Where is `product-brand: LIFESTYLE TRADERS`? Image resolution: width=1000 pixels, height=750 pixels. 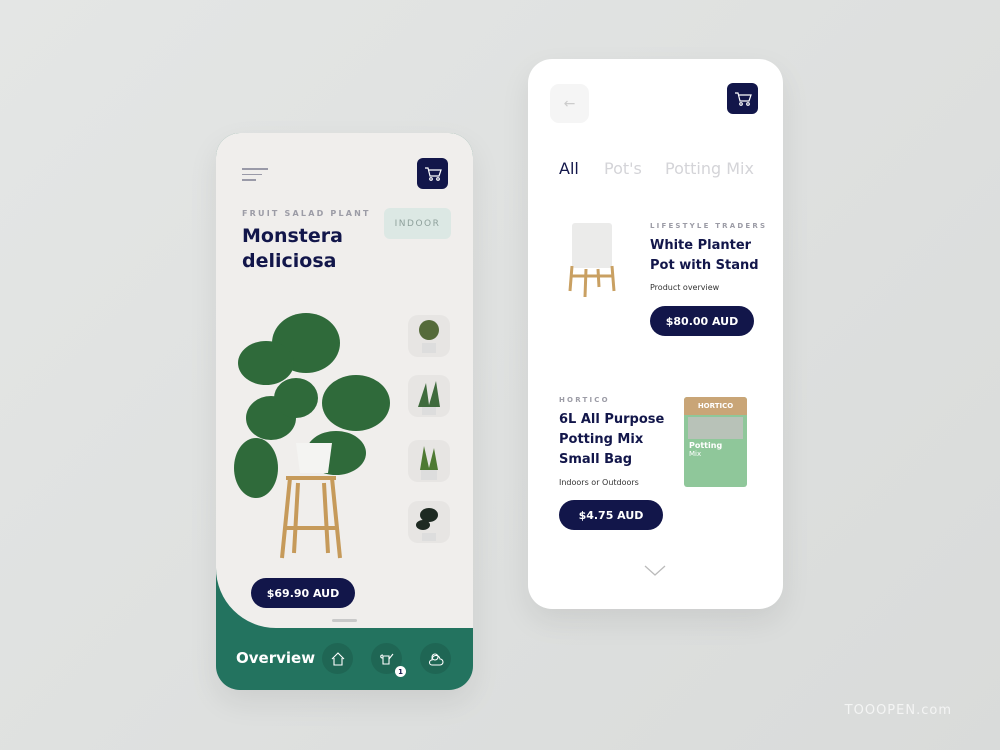 product-brand: LIFESTYLE TRADERS is located at coordinates (709, 226).